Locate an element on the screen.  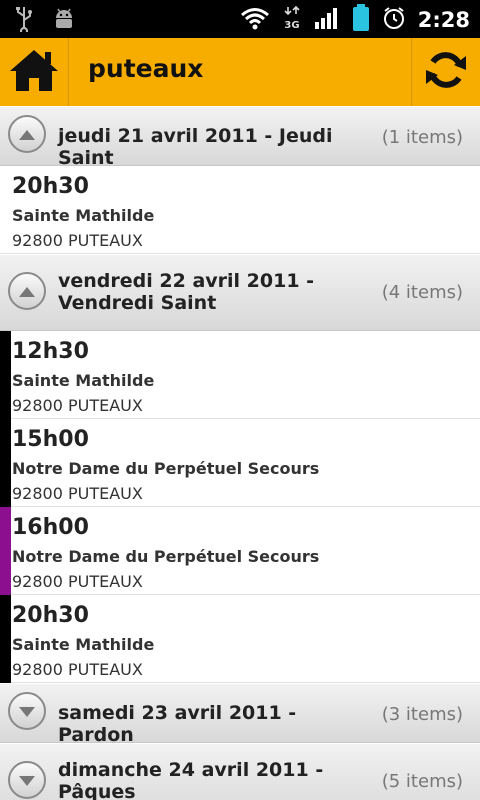
home-button is located at coordinates (34, 72).